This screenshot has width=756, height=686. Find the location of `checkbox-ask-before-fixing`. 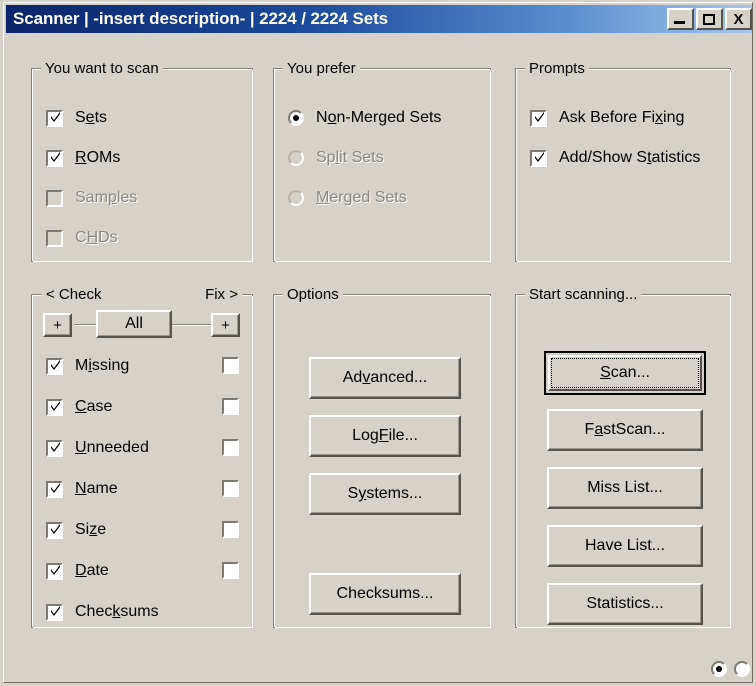

checkbox-ask-before-fixing is located at coordinates (538, 118).